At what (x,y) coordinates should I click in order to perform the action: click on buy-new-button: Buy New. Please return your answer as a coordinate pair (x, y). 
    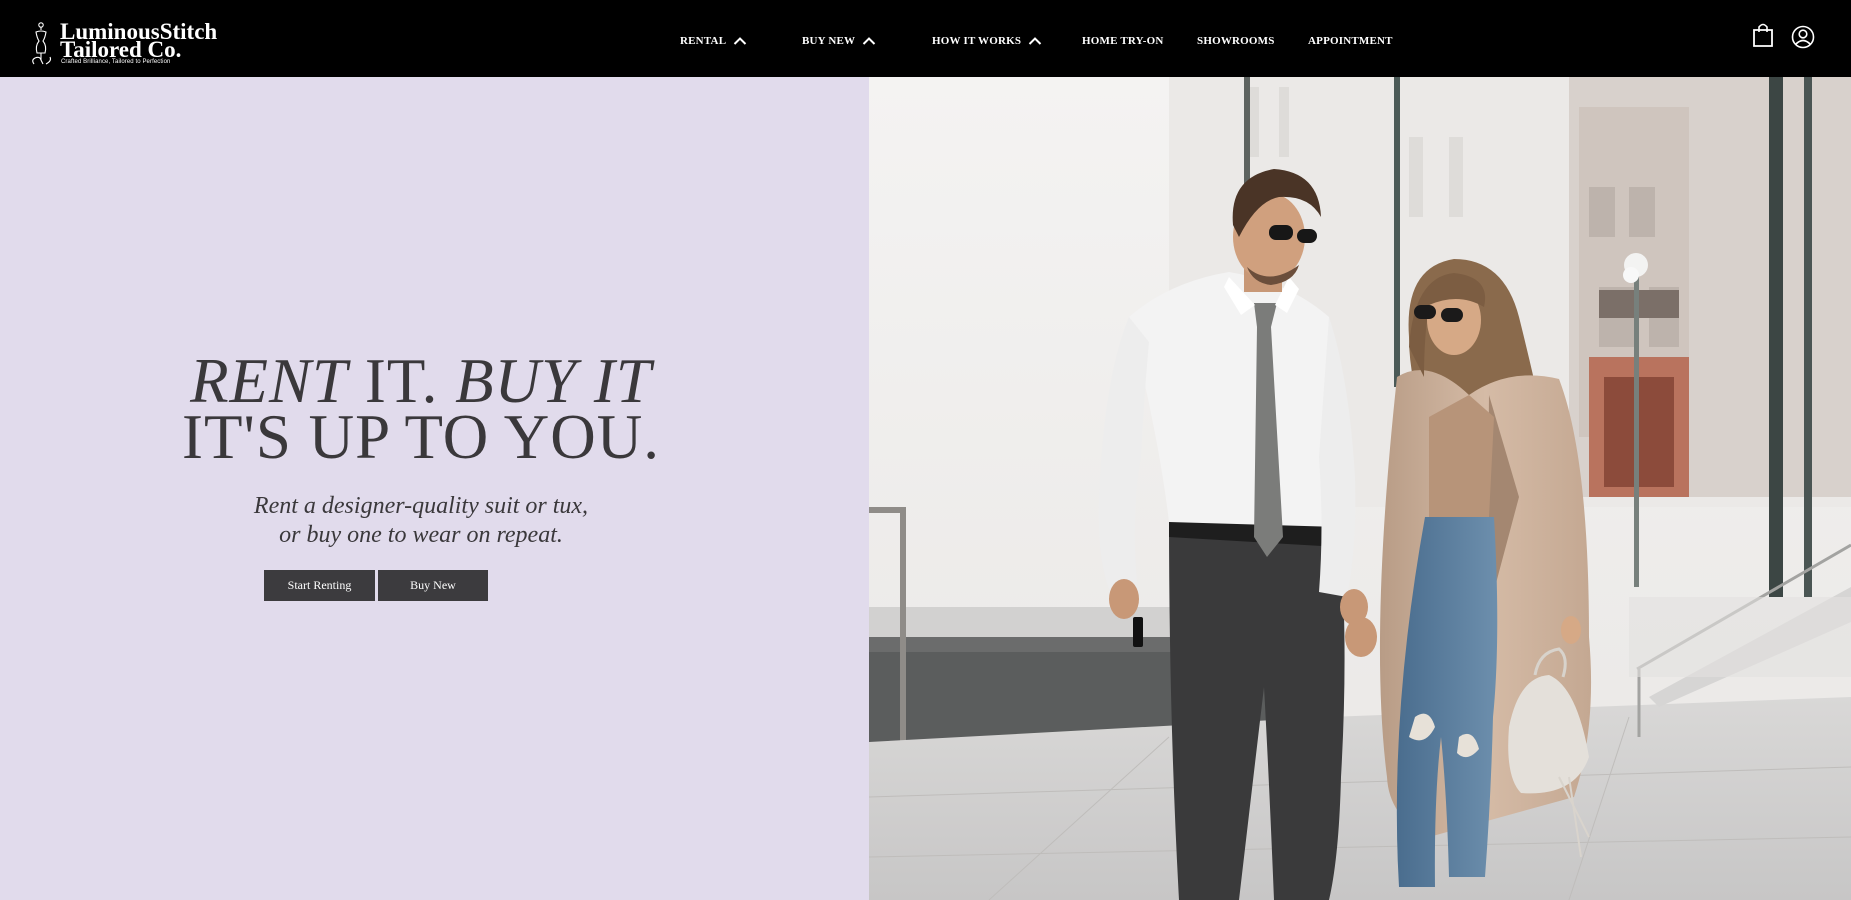
    Looking at the image, I should click on (433, 585).